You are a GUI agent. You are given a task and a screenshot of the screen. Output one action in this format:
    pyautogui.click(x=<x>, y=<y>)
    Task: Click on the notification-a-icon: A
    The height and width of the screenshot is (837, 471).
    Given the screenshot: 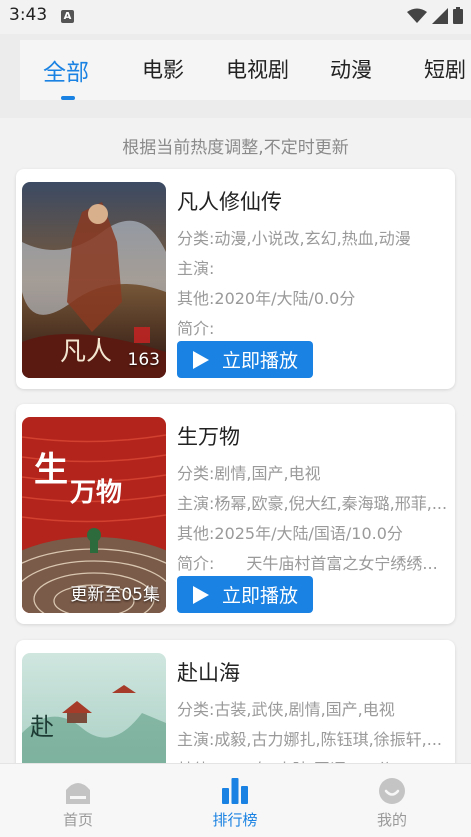 What is the action you would take?
    pyautogui.click(x=67, y=16)
    